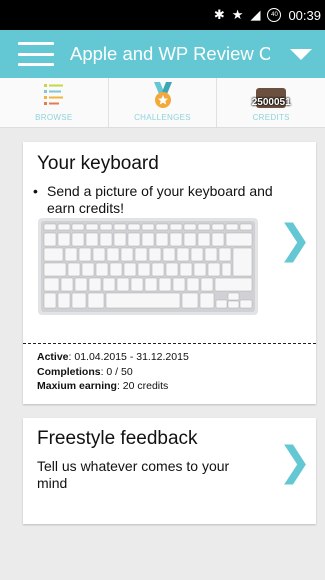  I want to click on active-value: : 01.04.2015 - 31.12.2015, so click(128, 357).